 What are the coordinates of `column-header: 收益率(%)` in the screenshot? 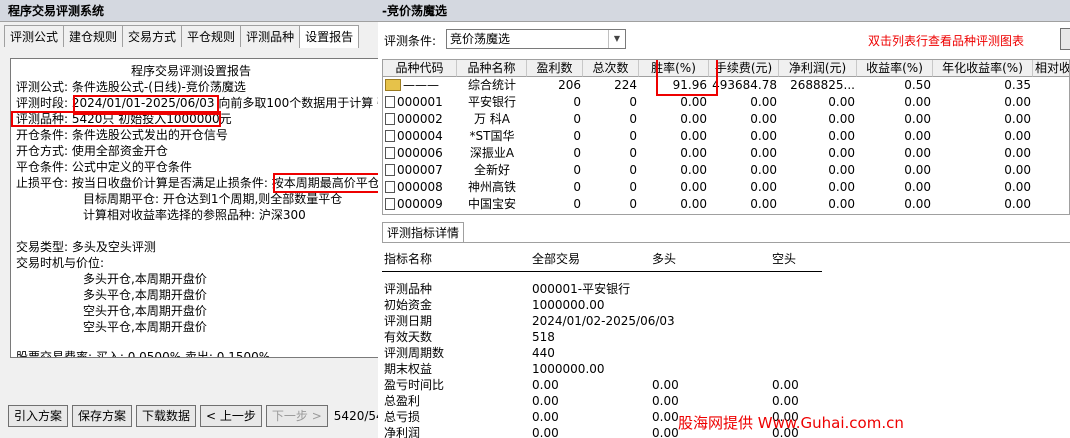 It's located at (895, 68).